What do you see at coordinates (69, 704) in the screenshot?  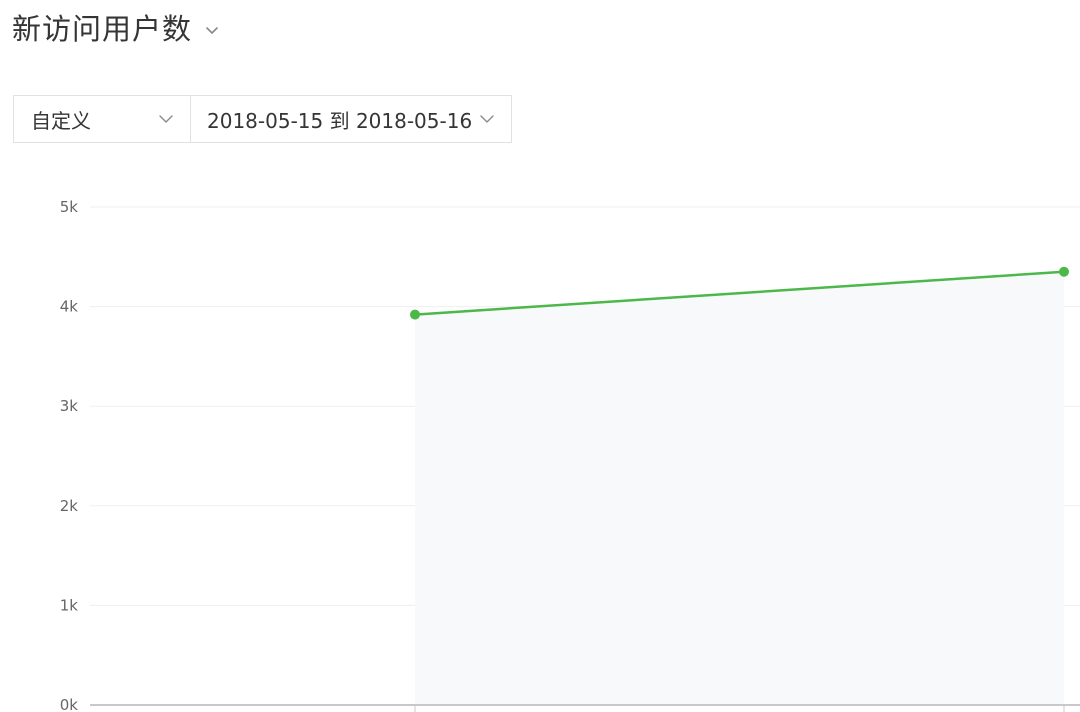 I see `y-tick-label: 0k` at bounding box center [69, 704].